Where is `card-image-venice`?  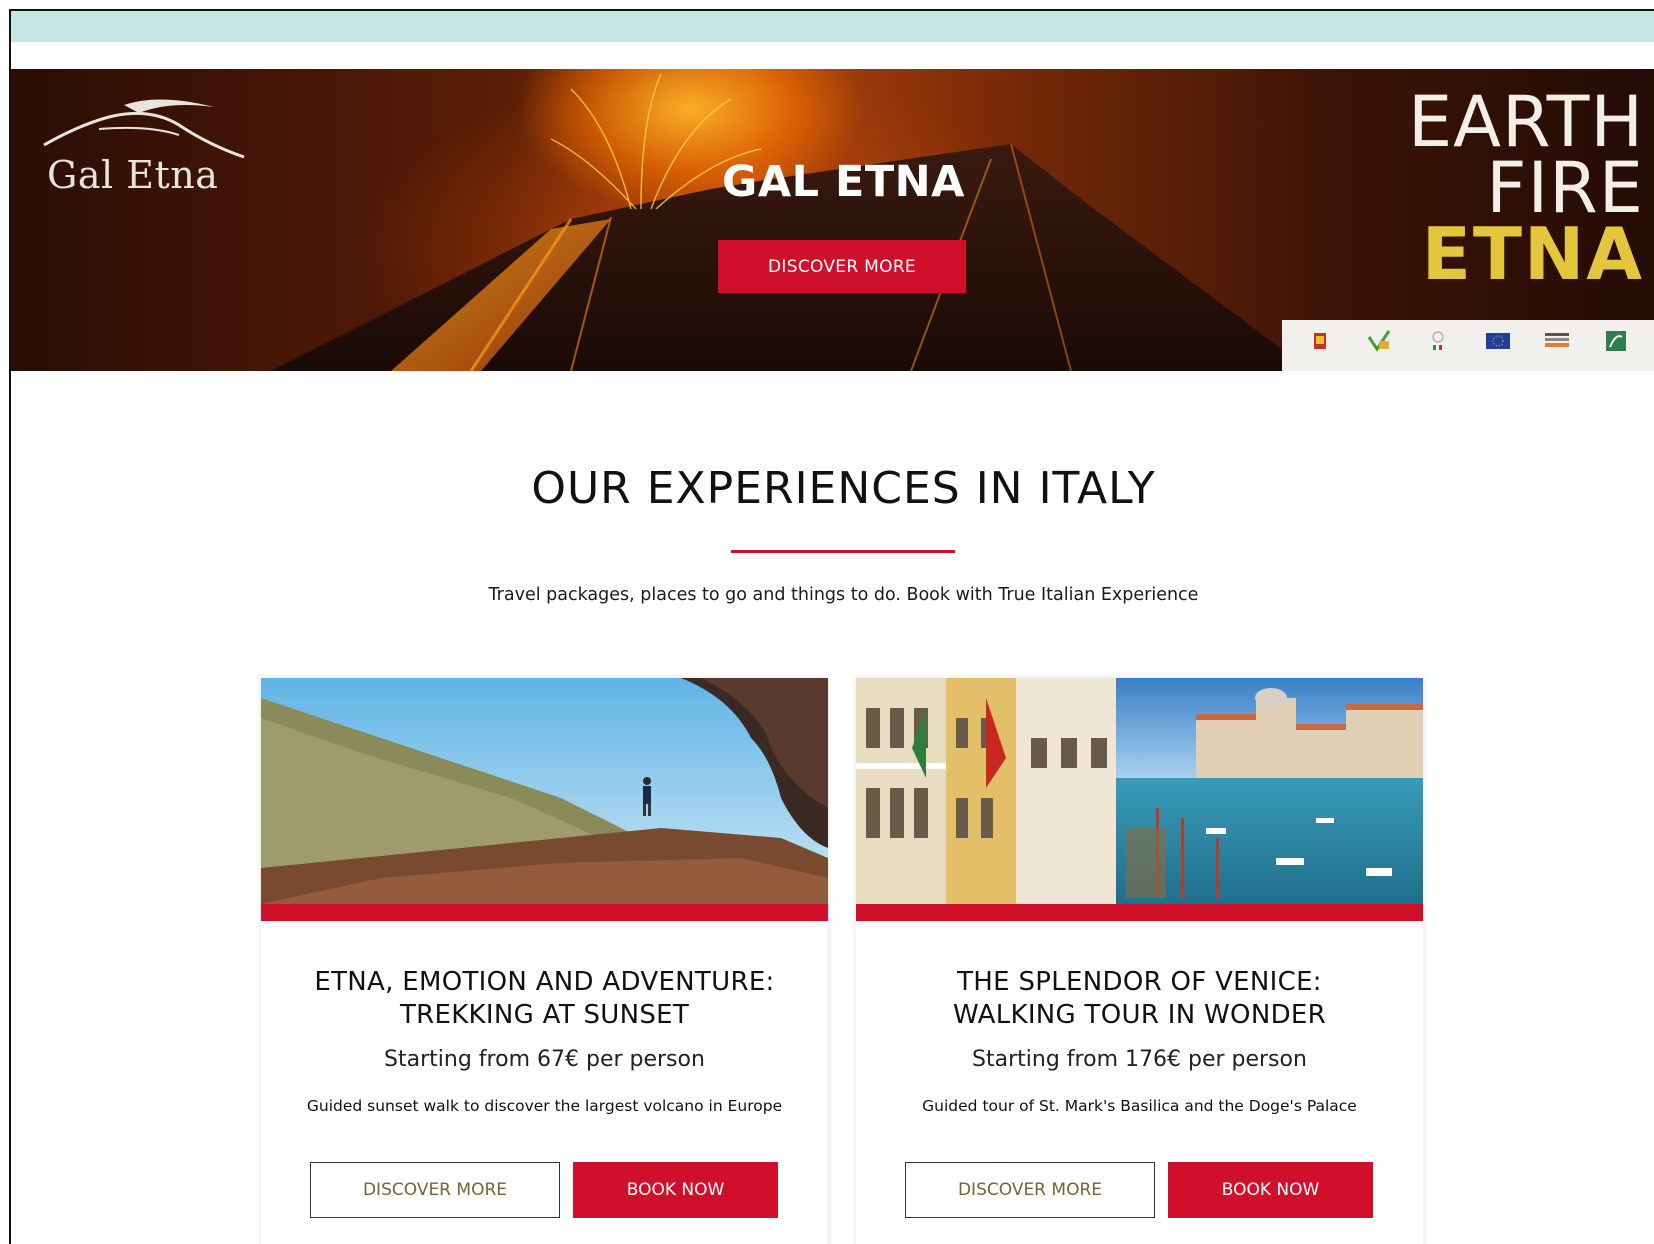
card-image-venice is located at coordinates (1139, 791).